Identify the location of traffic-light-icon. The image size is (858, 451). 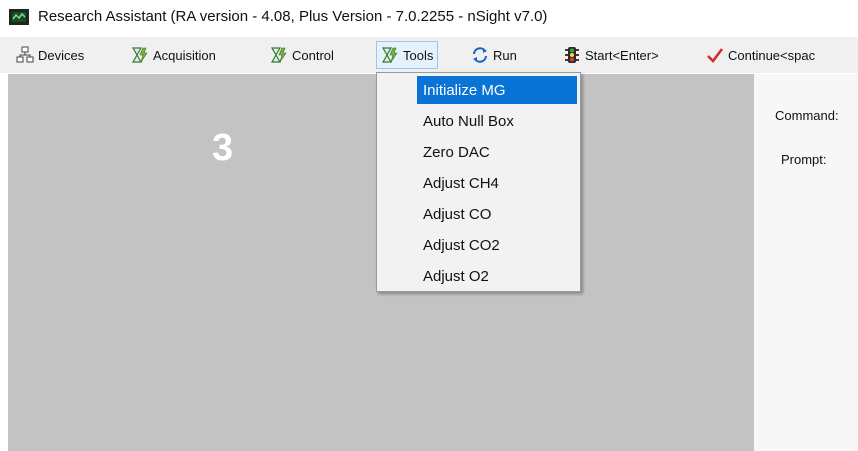
(572, 55).